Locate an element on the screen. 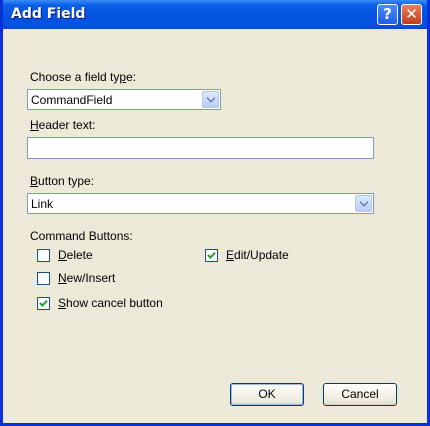  field-type-dropdown: CommandField is located at coordinates (124, 99).